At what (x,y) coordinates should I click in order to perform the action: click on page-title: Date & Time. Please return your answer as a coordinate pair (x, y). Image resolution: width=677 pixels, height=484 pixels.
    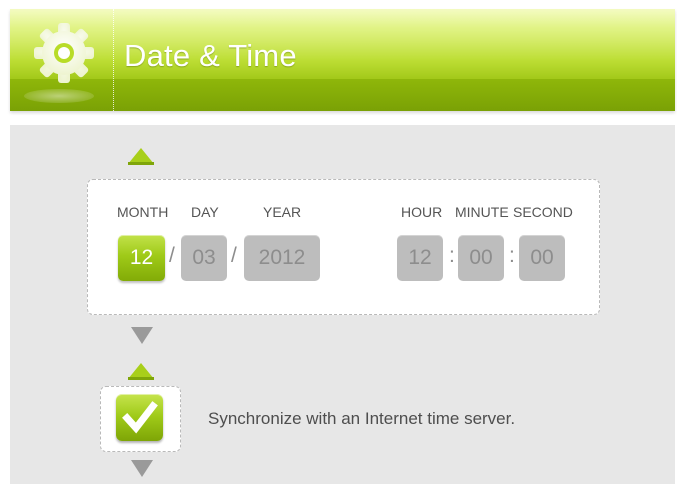
    Looking at the image, I should click on (210, 55).